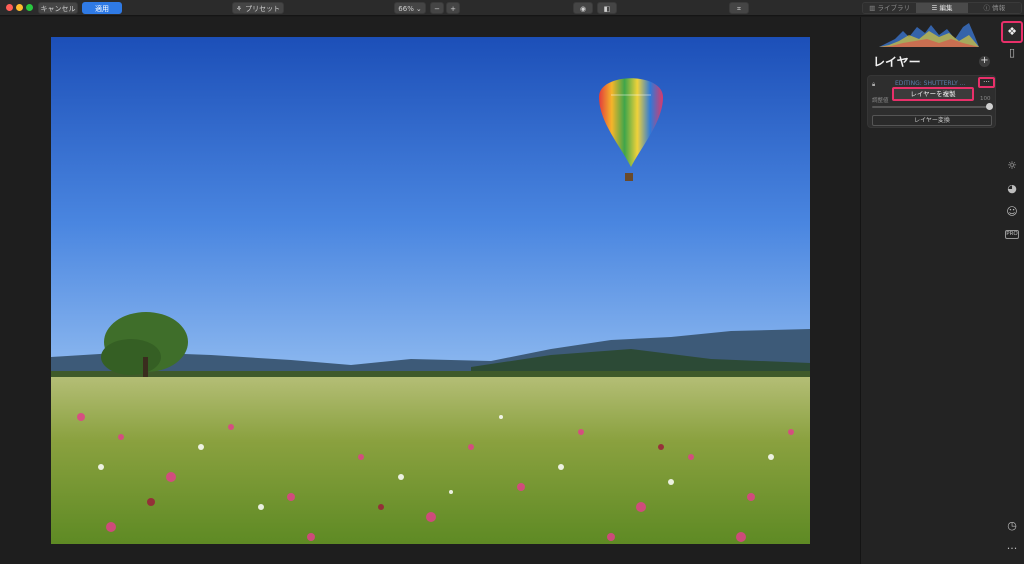  I want to click on tab-edit: ☰ 編集, so click(942, 8).